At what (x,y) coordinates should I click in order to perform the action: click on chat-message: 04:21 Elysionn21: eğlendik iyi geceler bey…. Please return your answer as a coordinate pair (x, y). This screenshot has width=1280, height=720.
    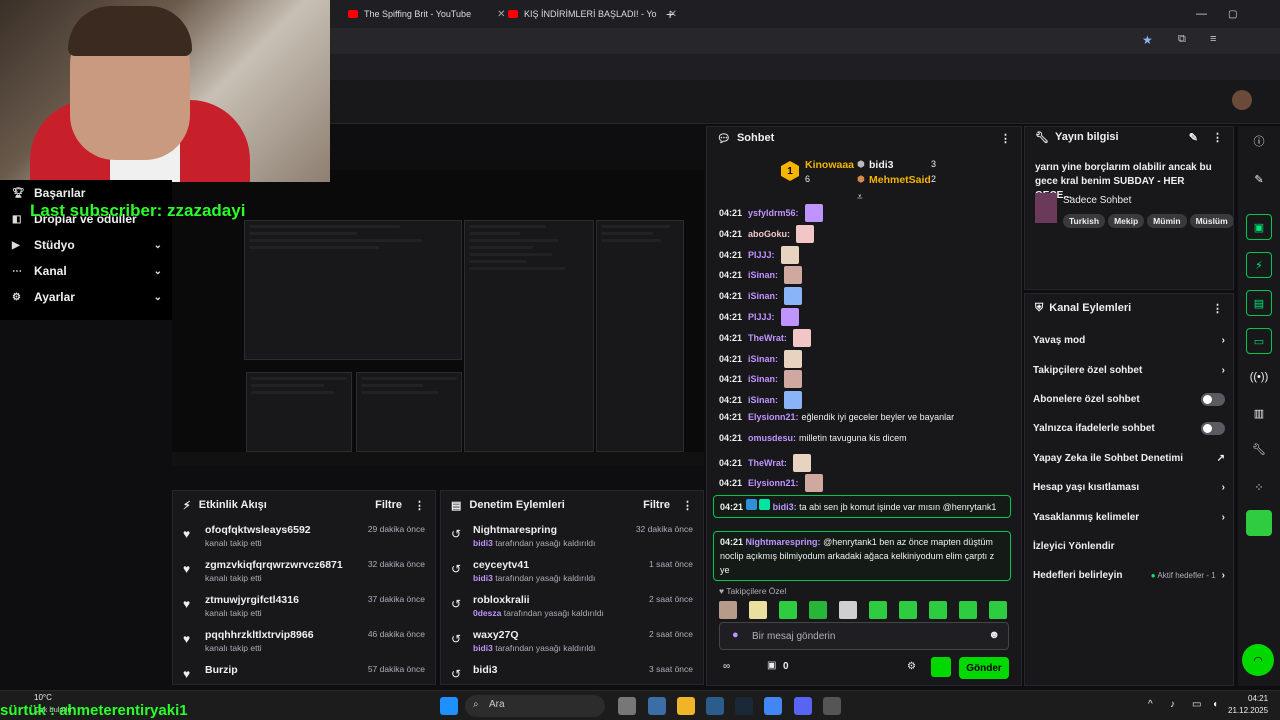
    Looking at the image, I should click on (836, 417).